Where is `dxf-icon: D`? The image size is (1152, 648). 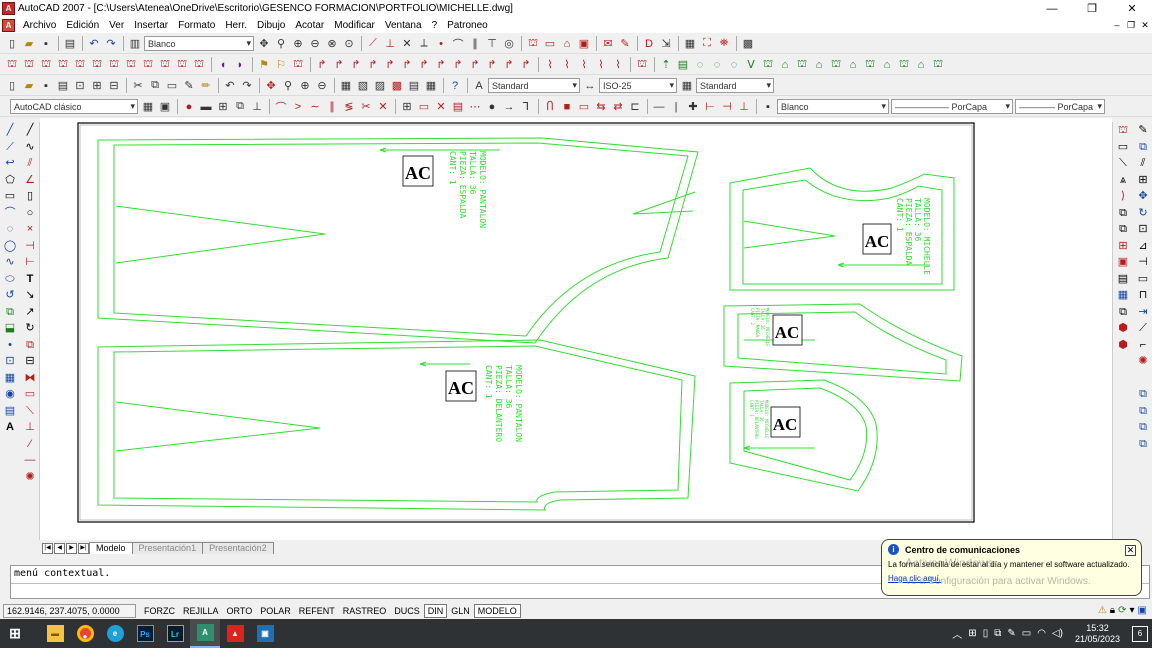
dxf-icon: D is located at coordinates (649, 44).